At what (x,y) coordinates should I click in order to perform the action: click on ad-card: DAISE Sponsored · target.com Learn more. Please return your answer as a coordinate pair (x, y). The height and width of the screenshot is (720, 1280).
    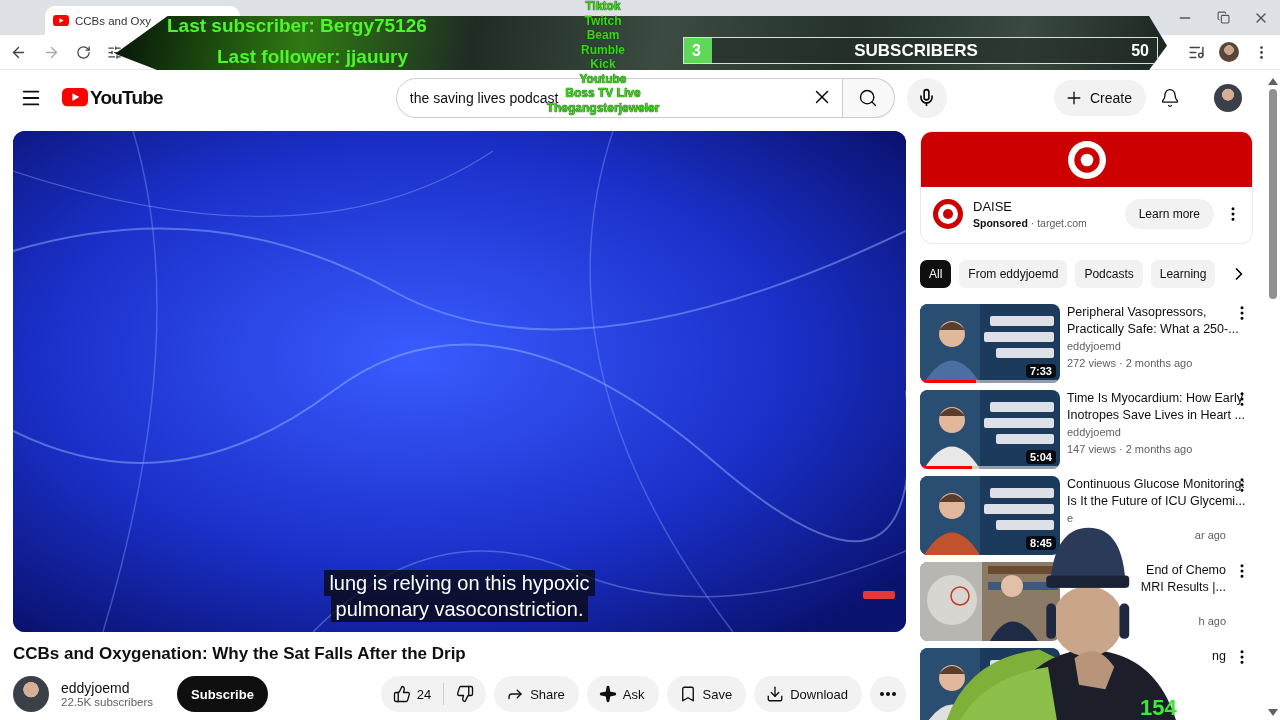
    Looking at the image, I should click on (1086, 187).